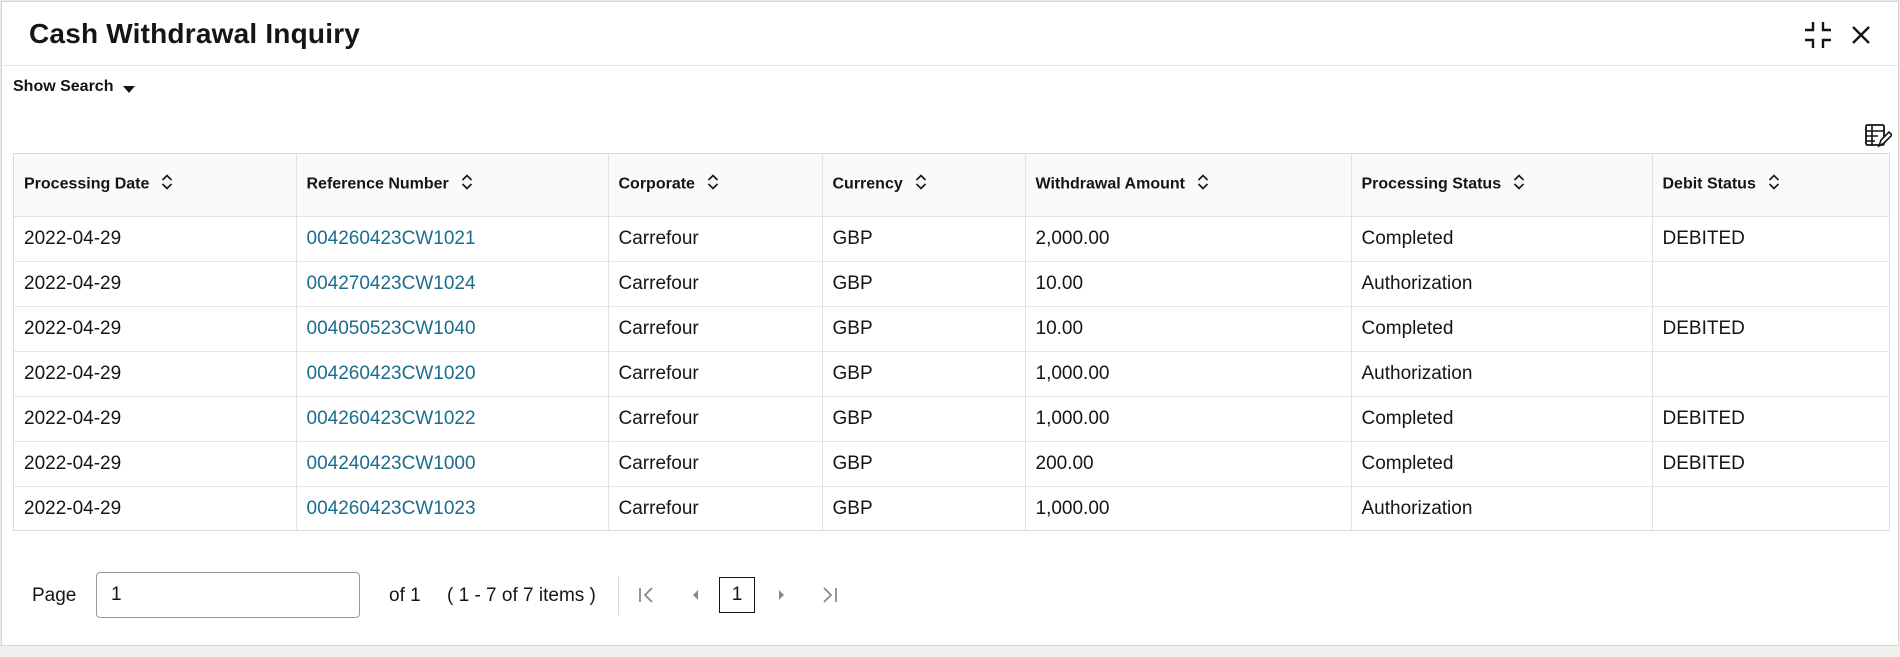 This screenshot has width=1900, height=657. I want to click on table-cell: 004240423CW1000, so click(452, 463).